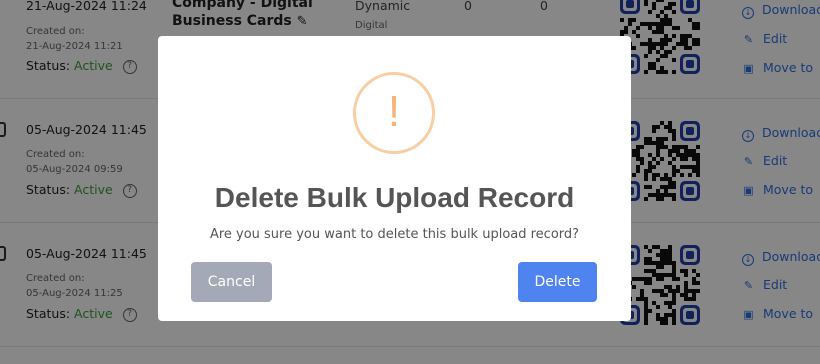 The height and width of the screenshot is (364, 820). Describe the element at coordinates (557, 282) in the screenshot. I see `delete-button: Delete` at that location.